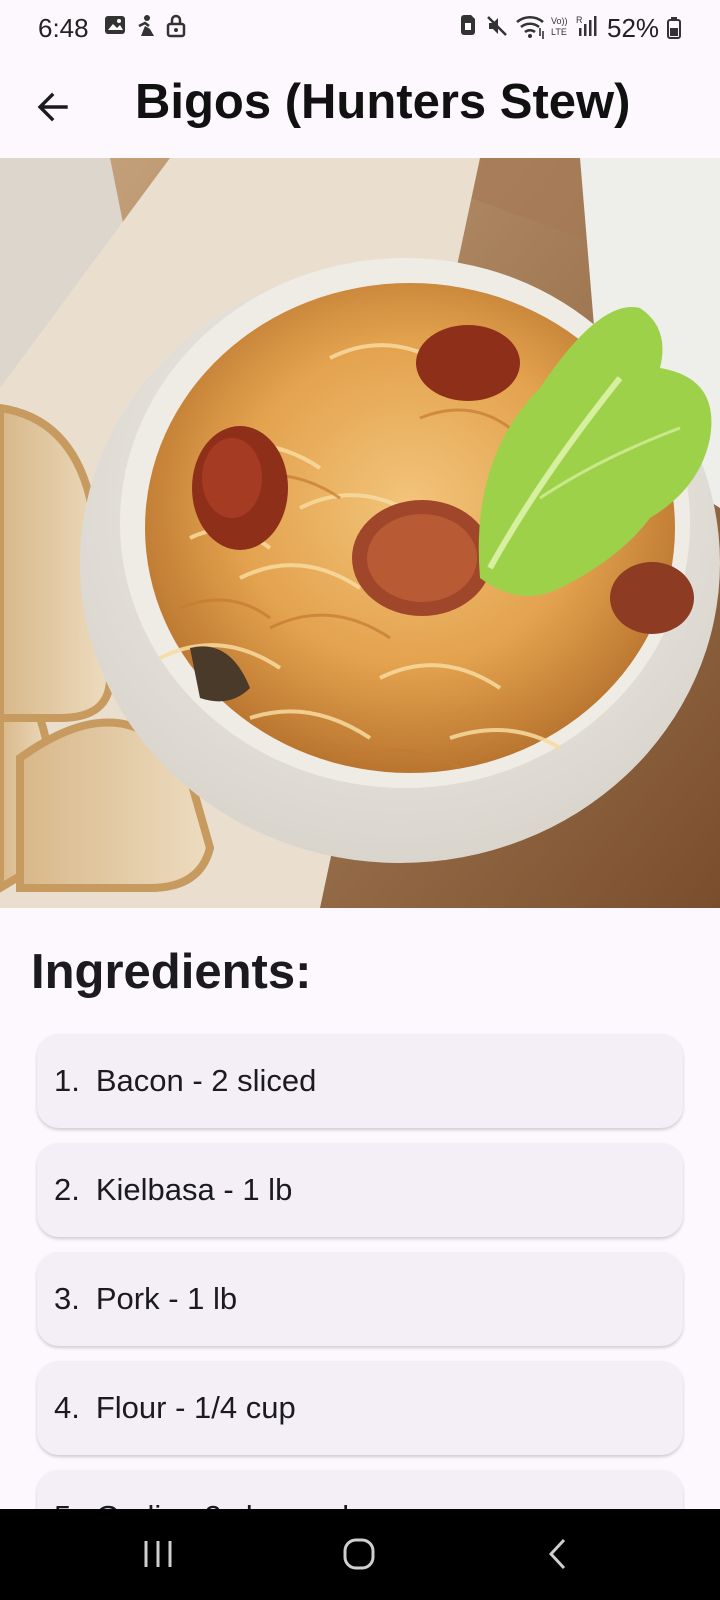 Image resolution: width=720 pixels, height=1600 pixels. What do you see at coordinates (63, 28) in the screenshot?
I see `status-time: 6:48` at bounding box center [63, 28].